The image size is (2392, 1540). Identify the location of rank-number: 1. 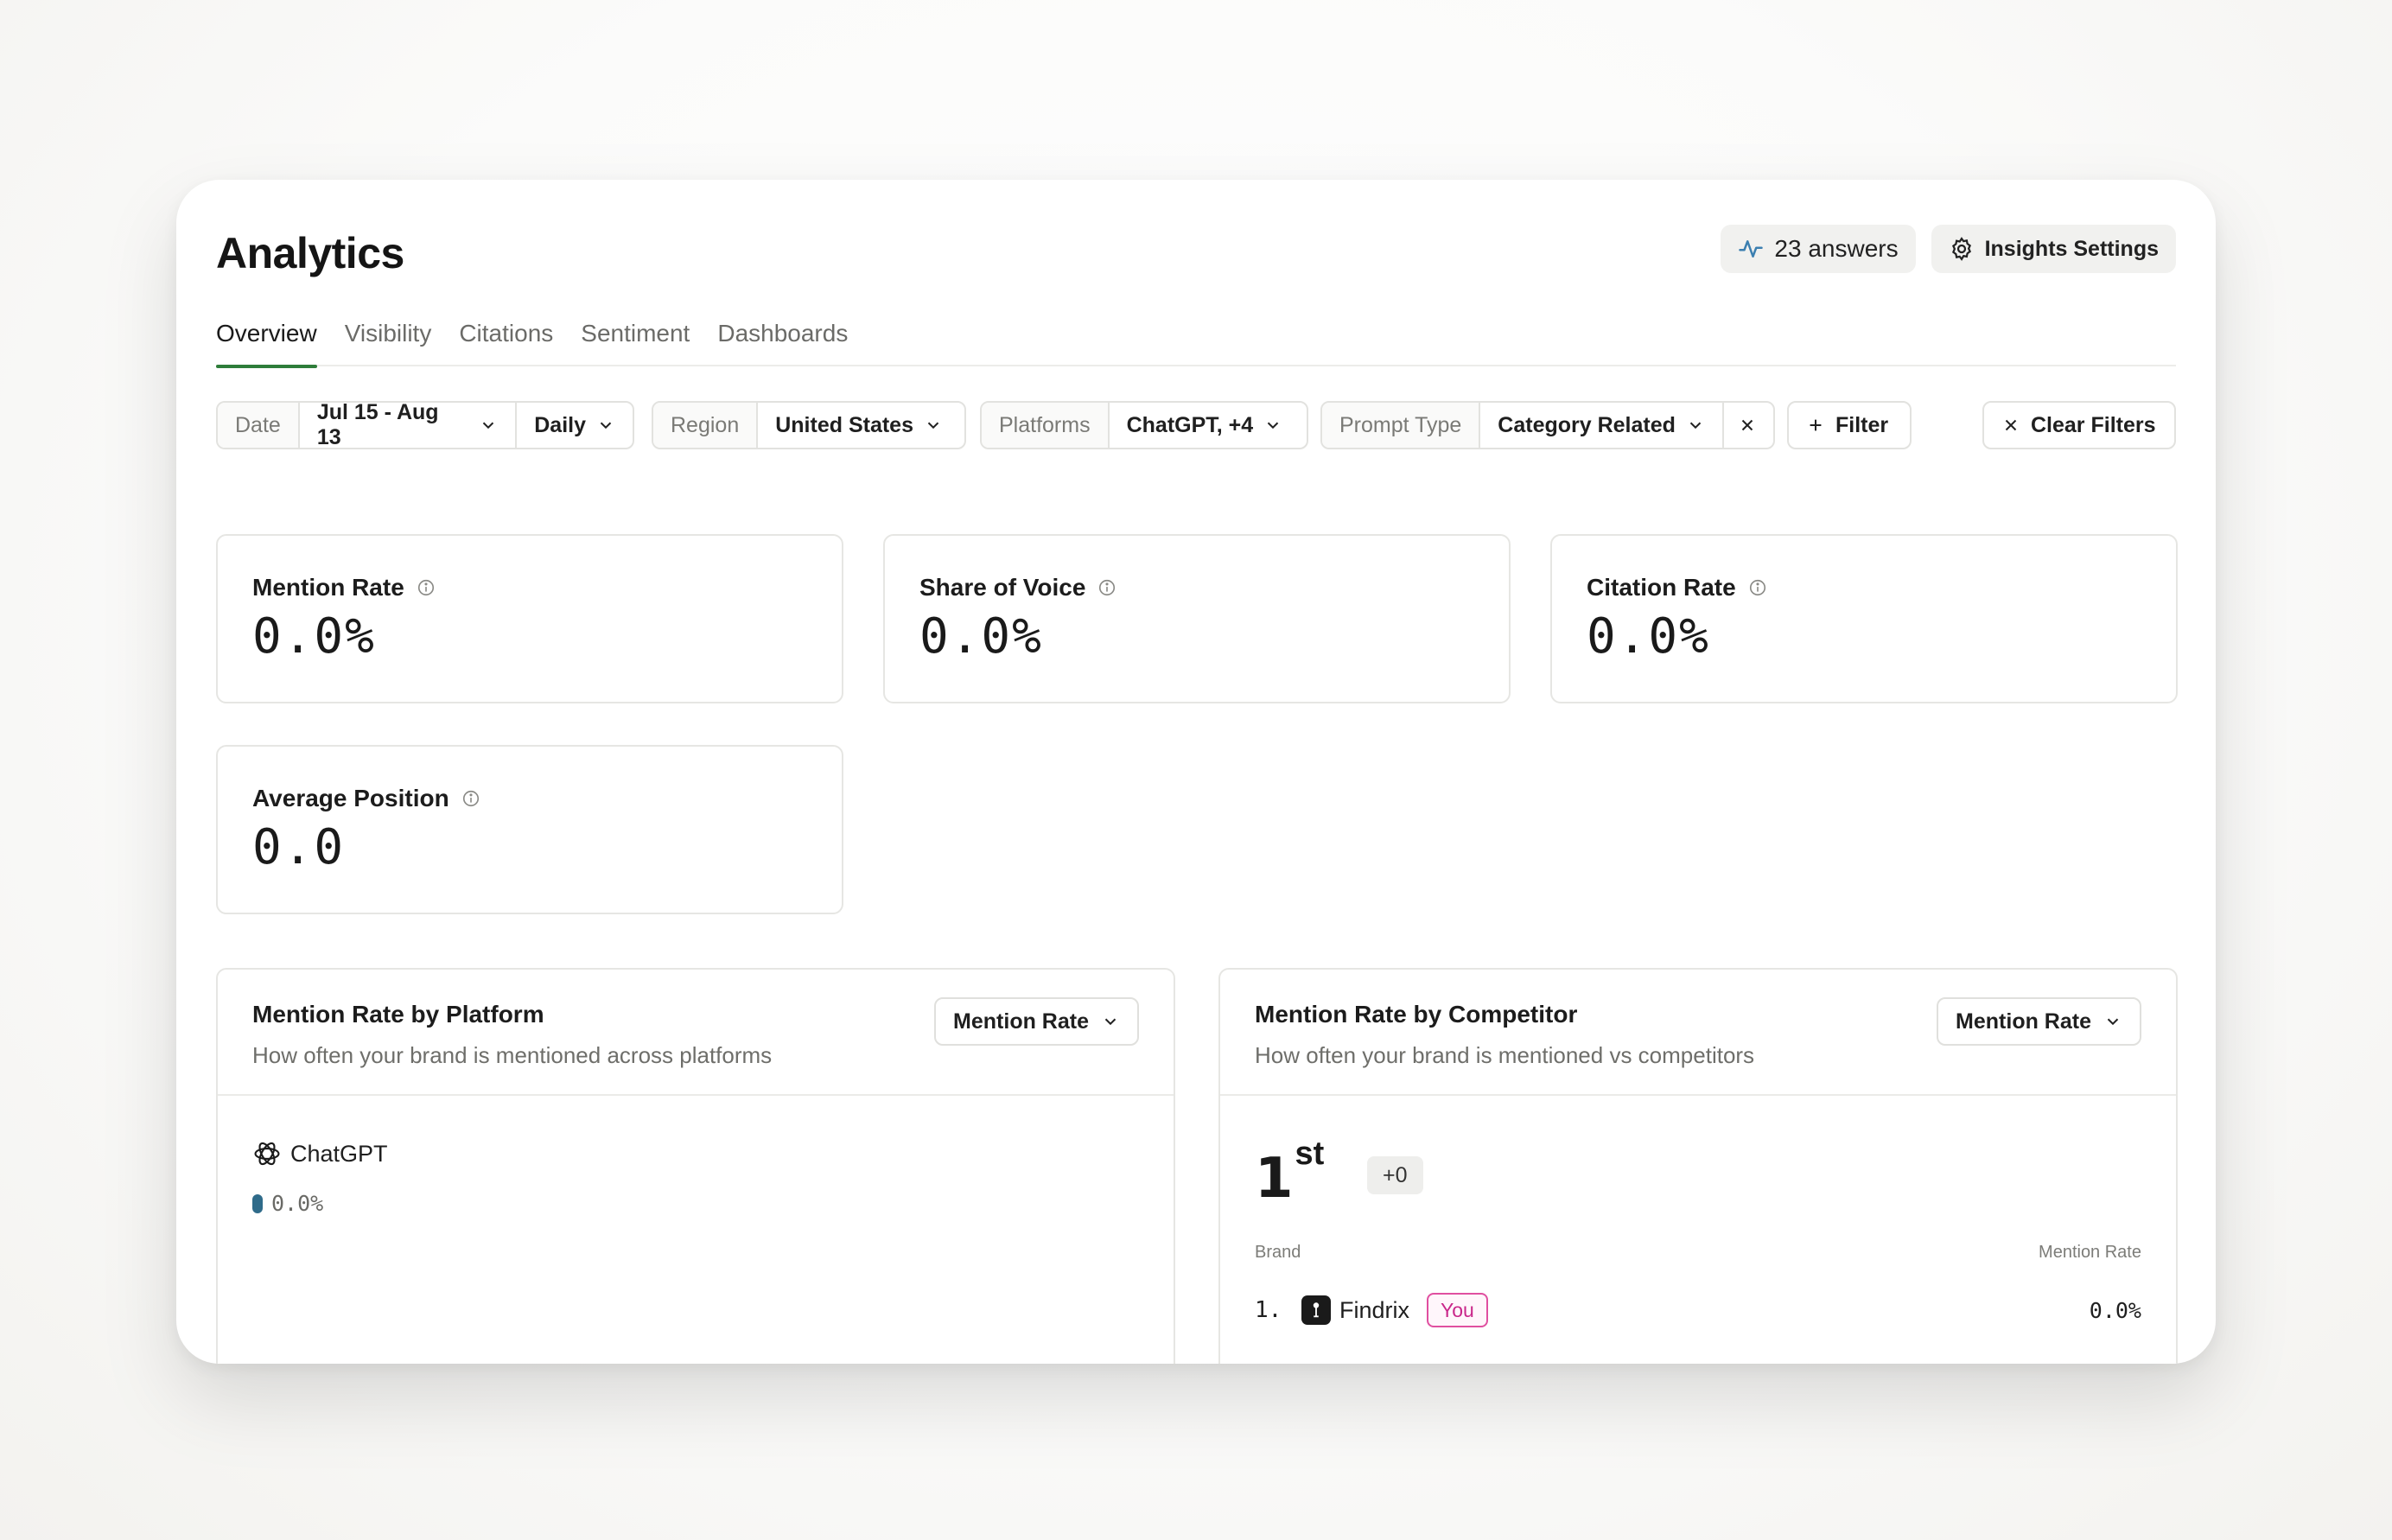
(1274, 1179).